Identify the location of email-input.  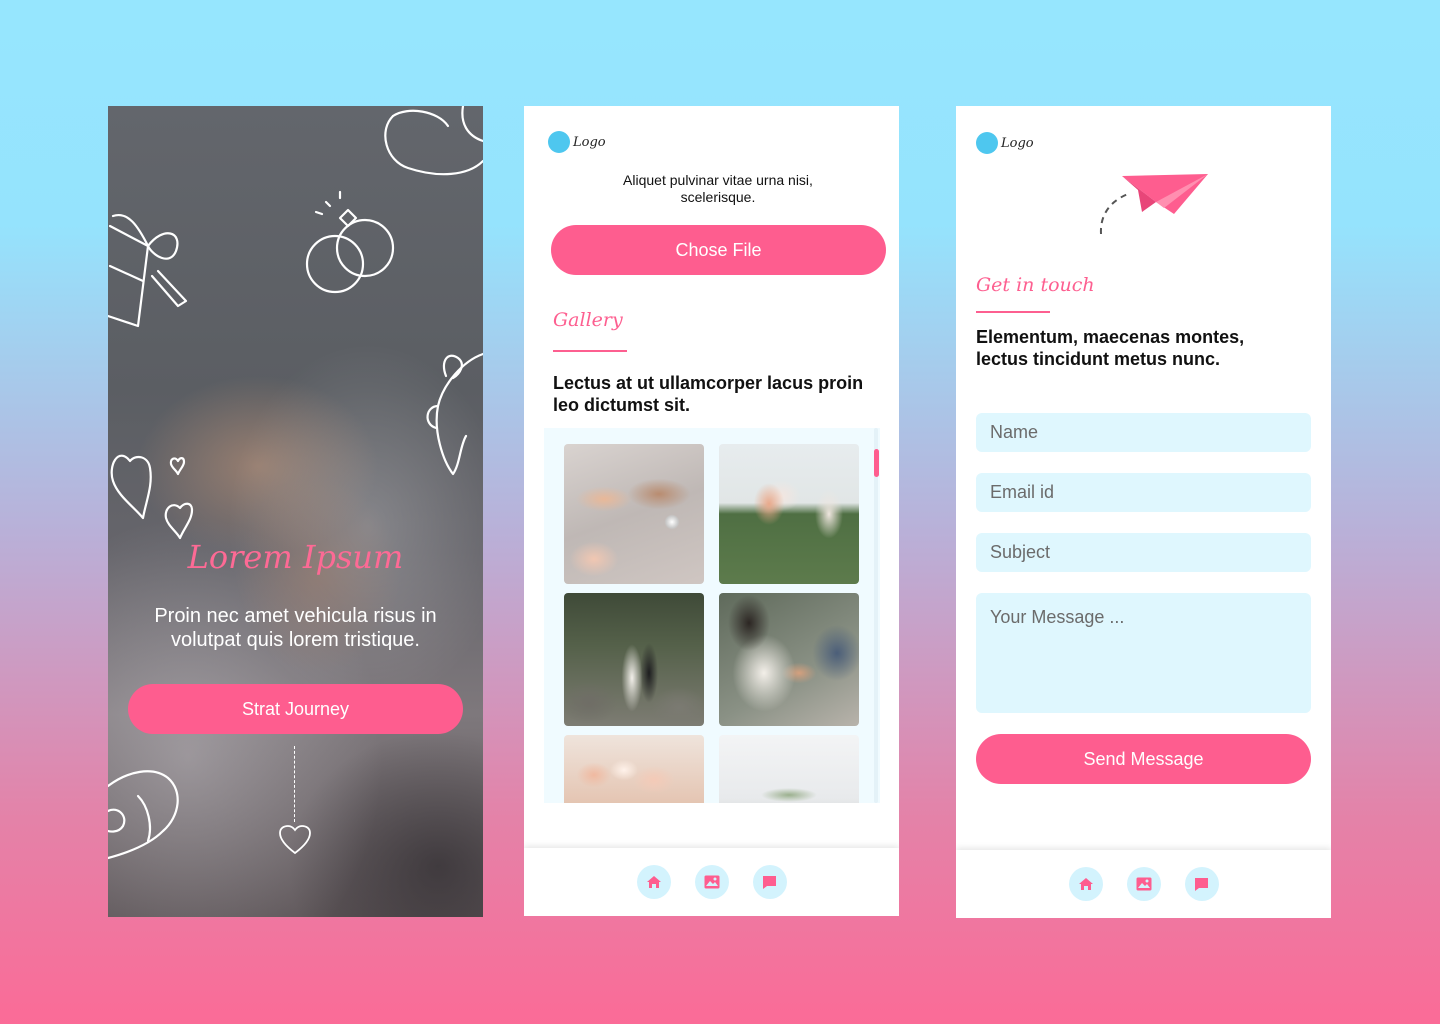
(1143, 492).